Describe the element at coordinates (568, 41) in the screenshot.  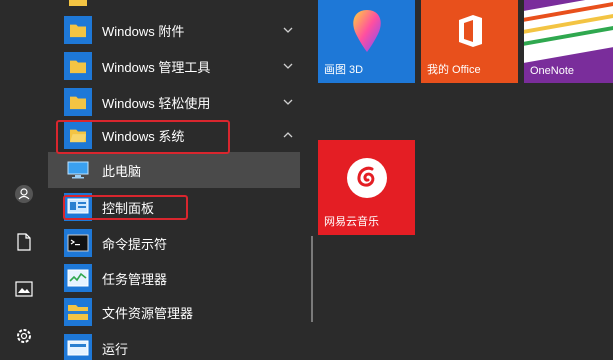
I see `tile-onenote: OneNote` at that location.